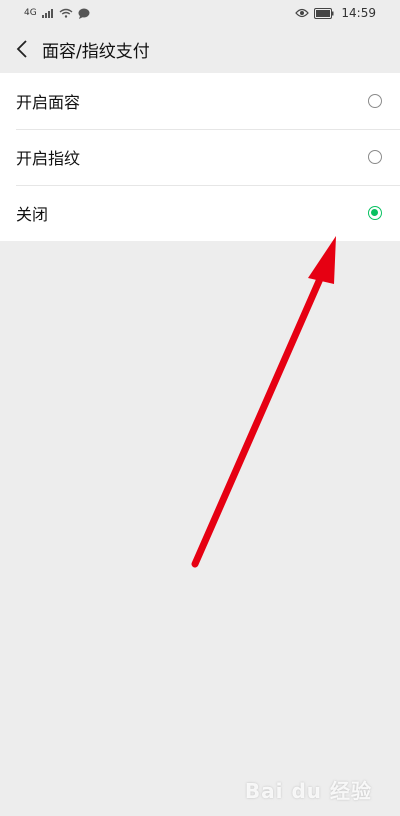 This screenshot has height=816, width=400. I want to click on status-left: 4G, so click(57, 13).